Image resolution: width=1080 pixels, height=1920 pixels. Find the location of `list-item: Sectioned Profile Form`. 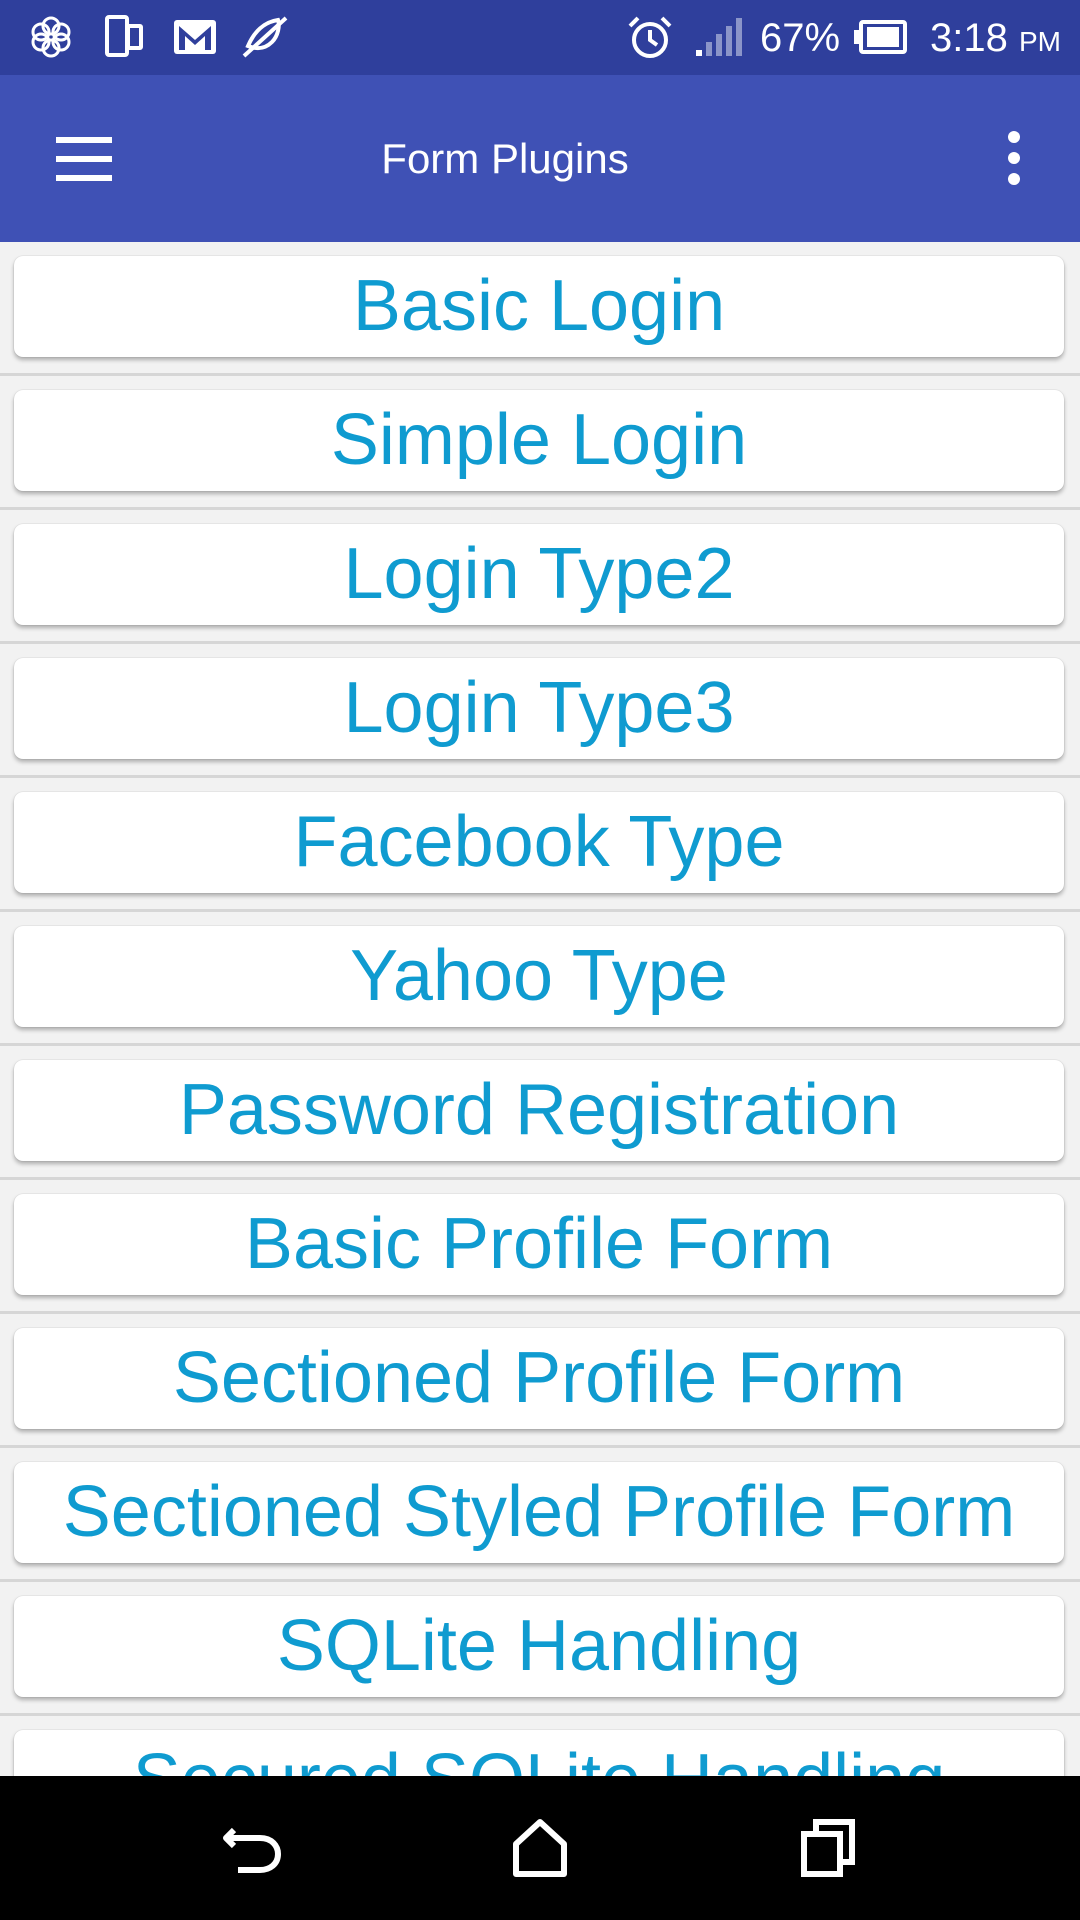

list-item: Sectioned Profile Form is located at coordinates (540, 1381).